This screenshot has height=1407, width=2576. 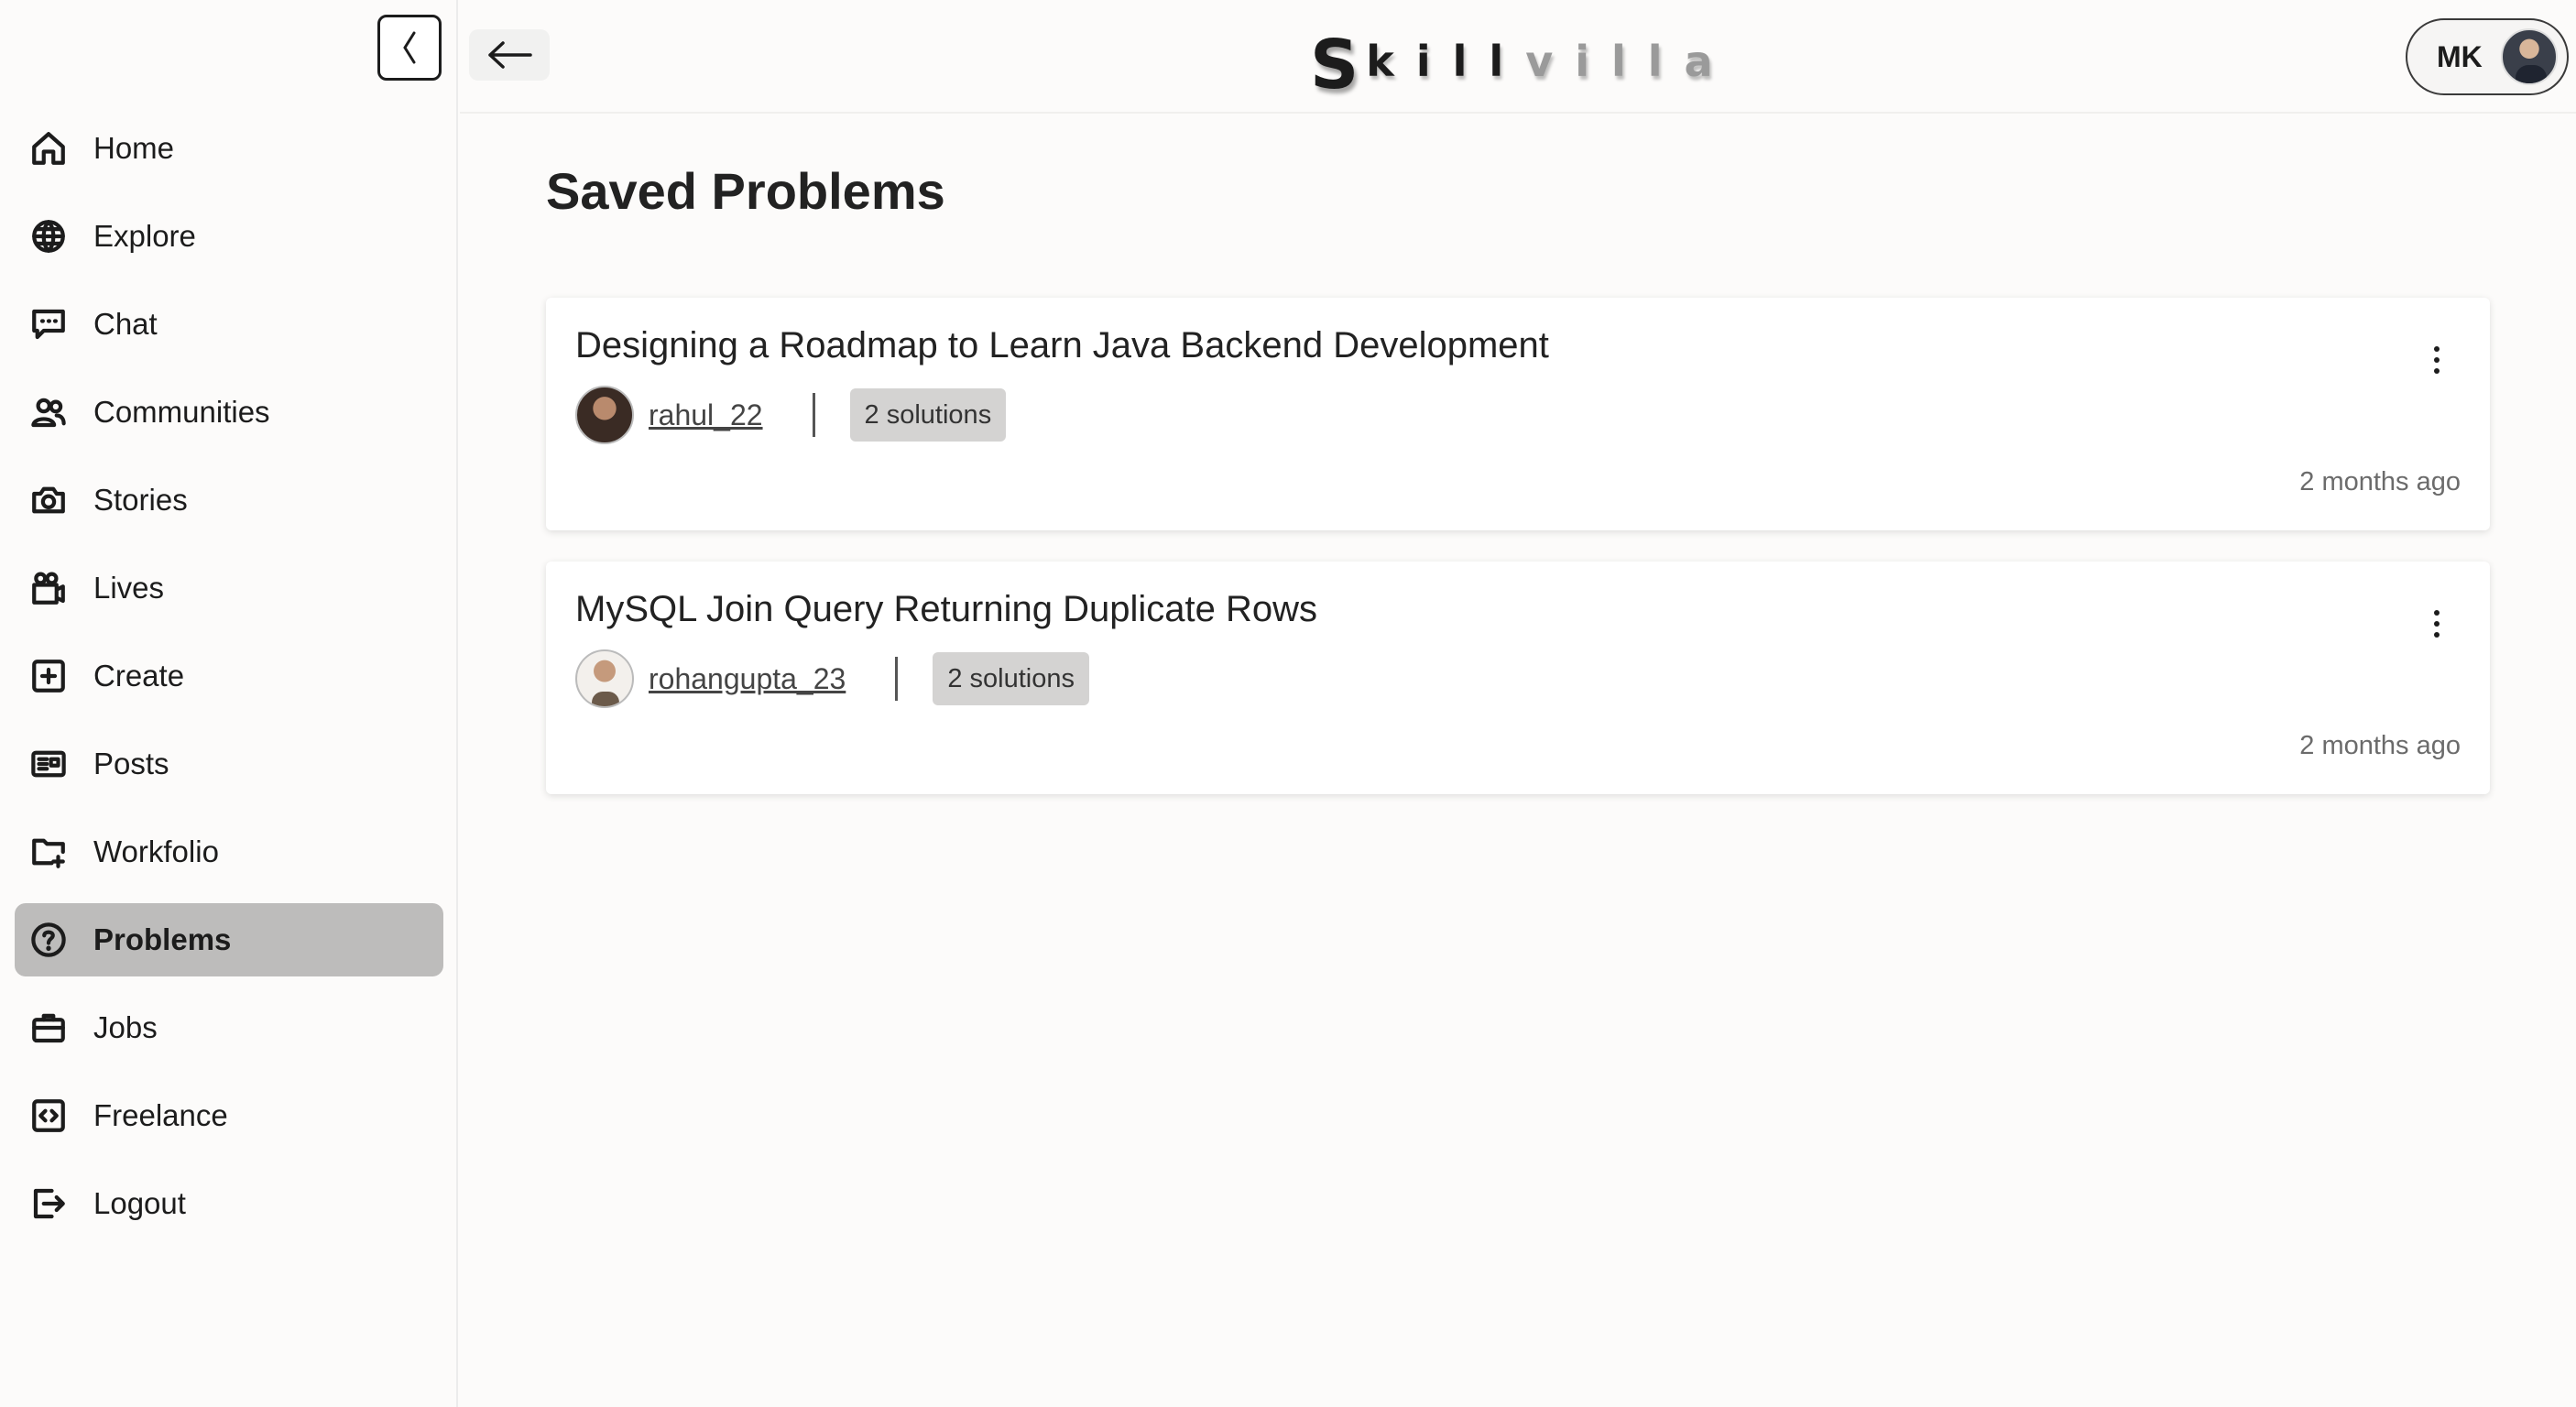 I want to click on profile-menu-button: MK, so click(x=2488, y=56).